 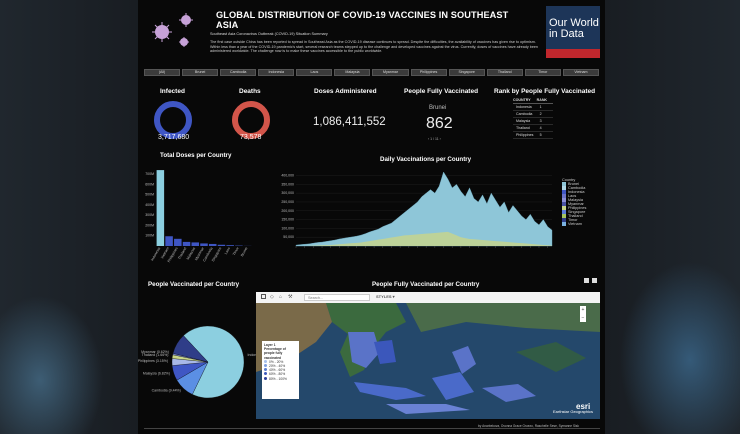 I want to click on people-fully-vaccinated-heading: People Fully Vaccinated, so click(x=441, y=91).